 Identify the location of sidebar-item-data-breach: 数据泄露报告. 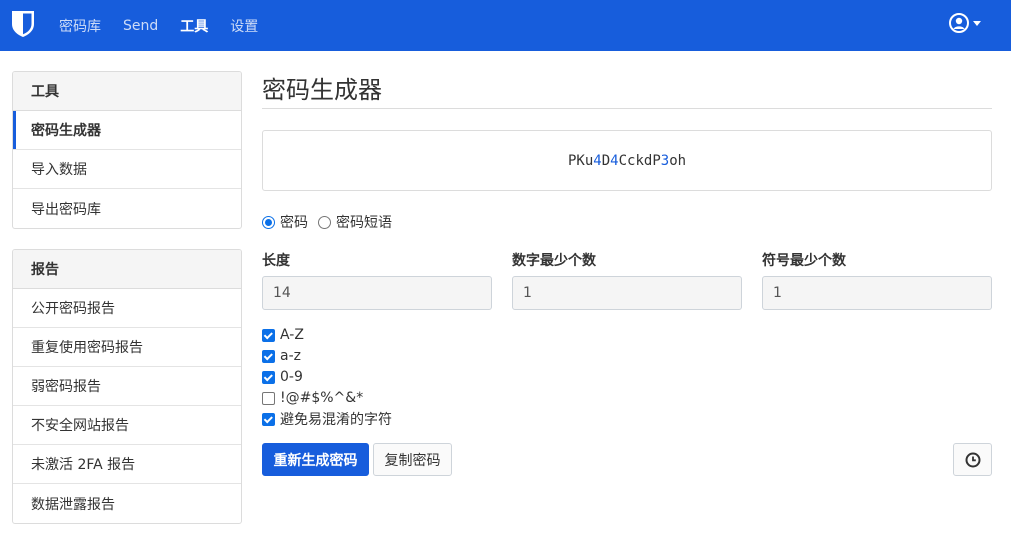
(127, 503).